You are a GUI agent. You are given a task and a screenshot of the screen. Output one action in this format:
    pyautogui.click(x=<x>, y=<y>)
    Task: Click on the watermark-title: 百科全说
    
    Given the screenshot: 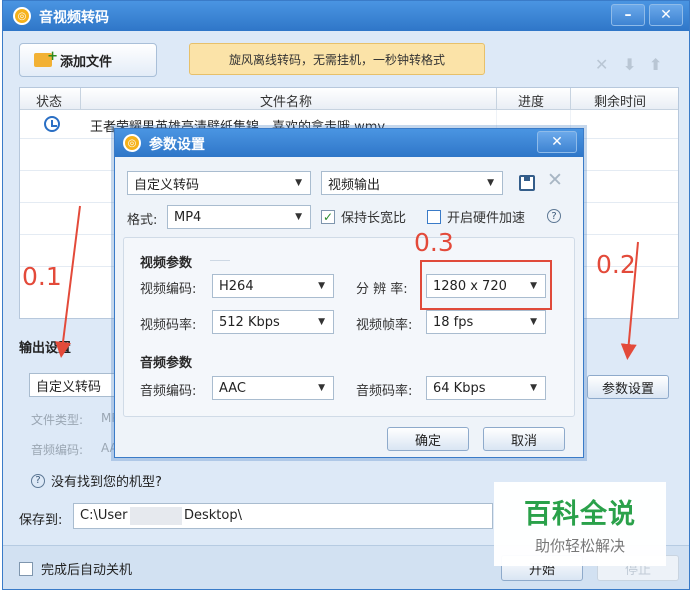 What is the action you would take?
    pyautogui.click(x=580, y=514)
    